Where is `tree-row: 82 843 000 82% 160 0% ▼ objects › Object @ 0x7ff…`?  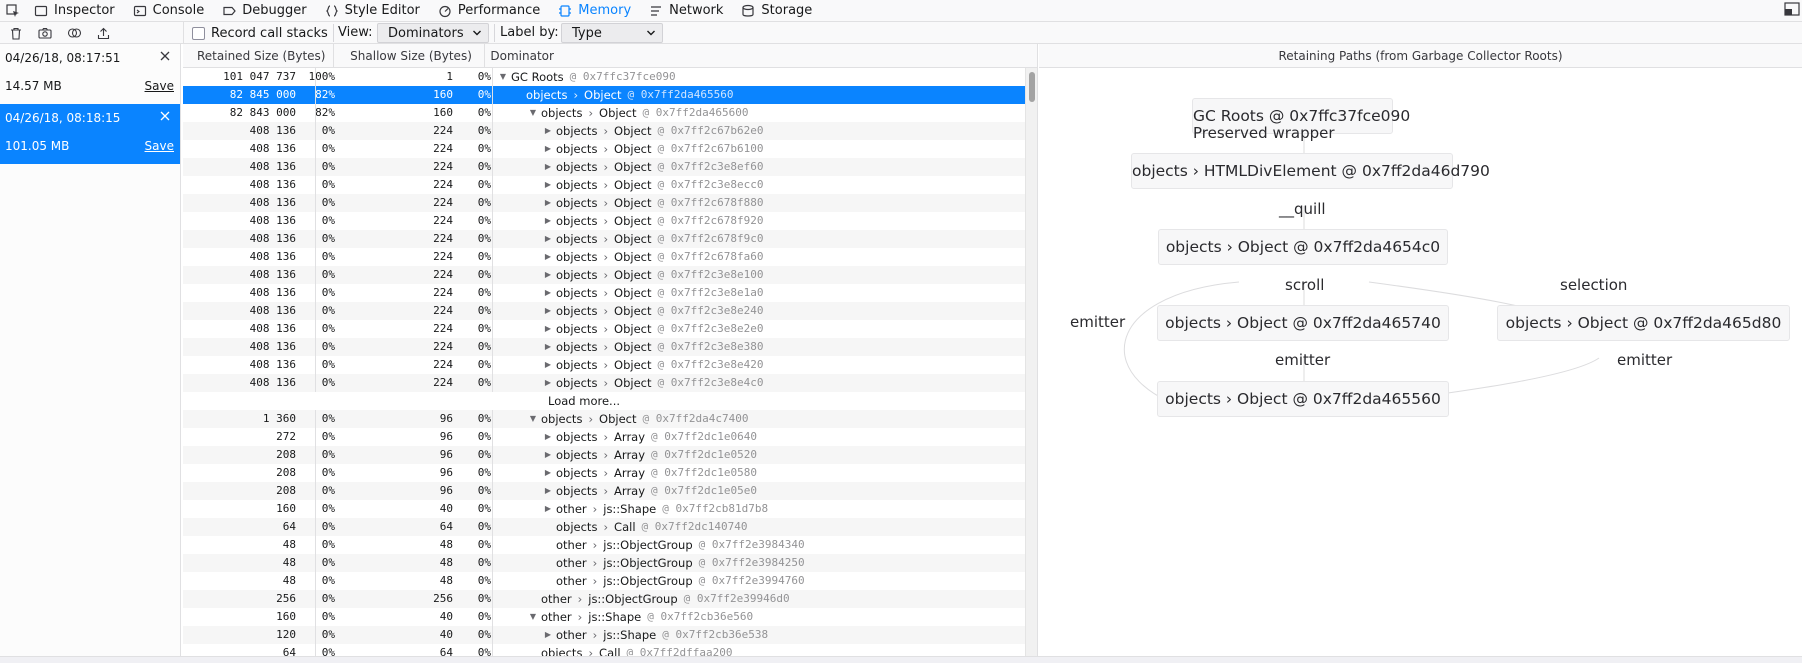 tree-row: 82 843 000 82% 160 0% ▼ objects › Object @ 0x7ff… is located at coordinates (610, 113).